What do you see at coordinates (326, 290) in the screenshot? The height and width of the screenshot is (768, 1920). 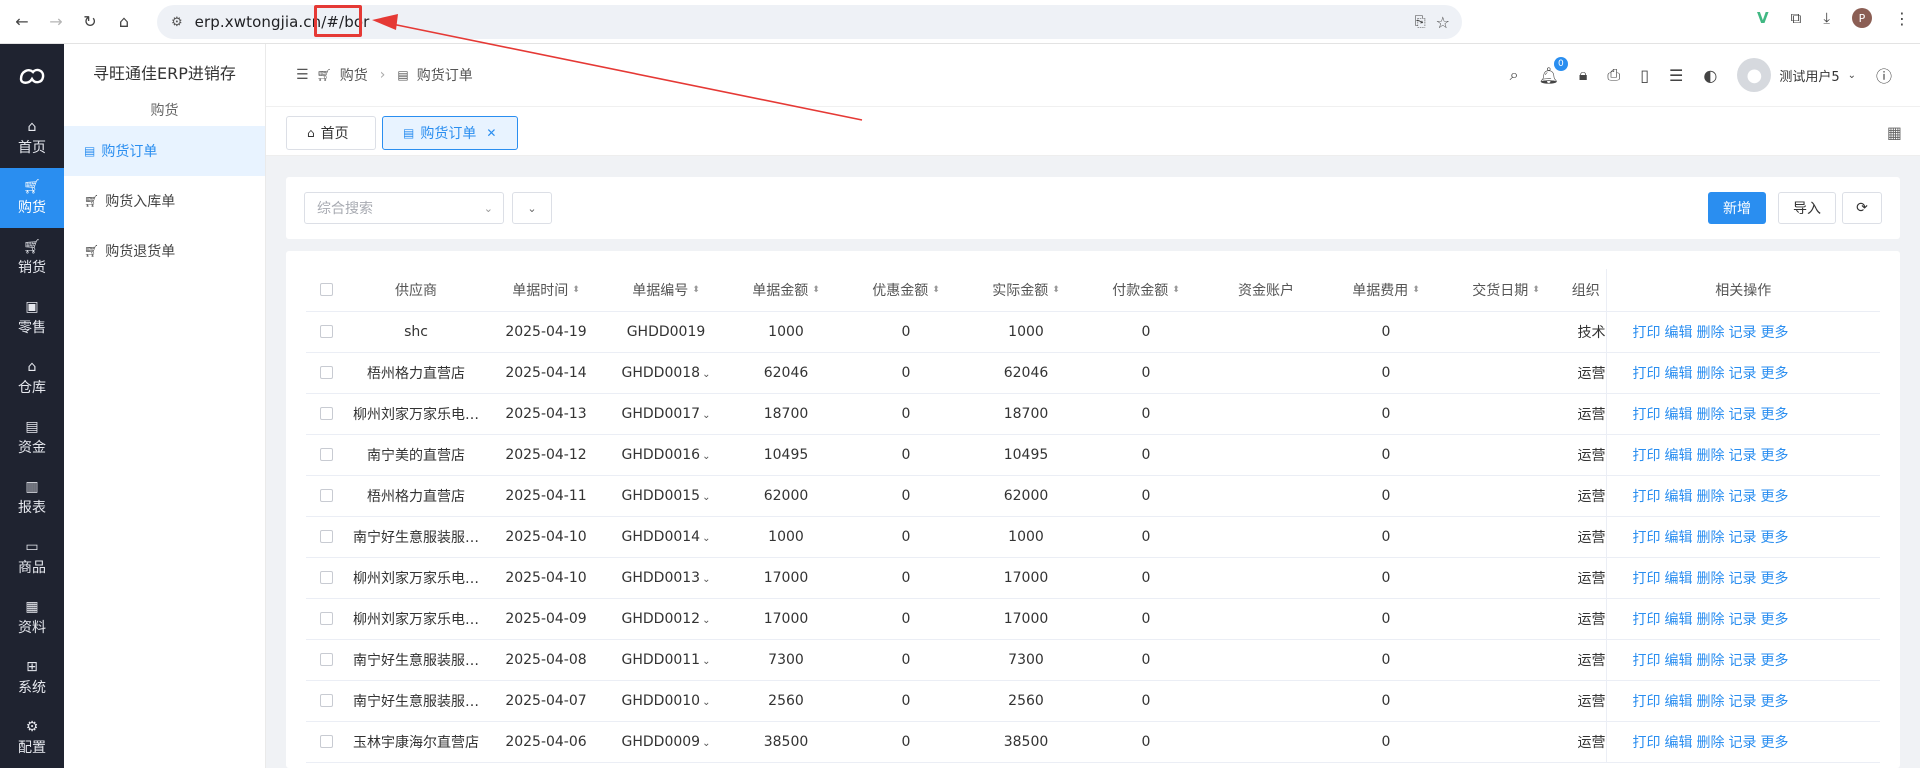 I see `select-all-checkbox` at bounding box center [326, 290].